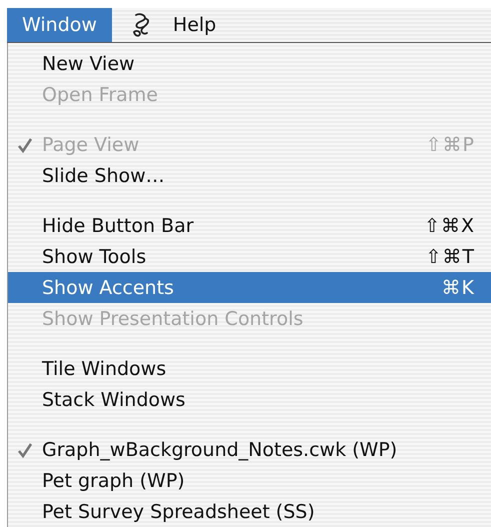 The width and height of the screenshot is (491, 527). Describe the element at coordinates (249, 511) in the screenshot. I see `menu-item: Pet Survey Spreadsheet (SS)` at that location.